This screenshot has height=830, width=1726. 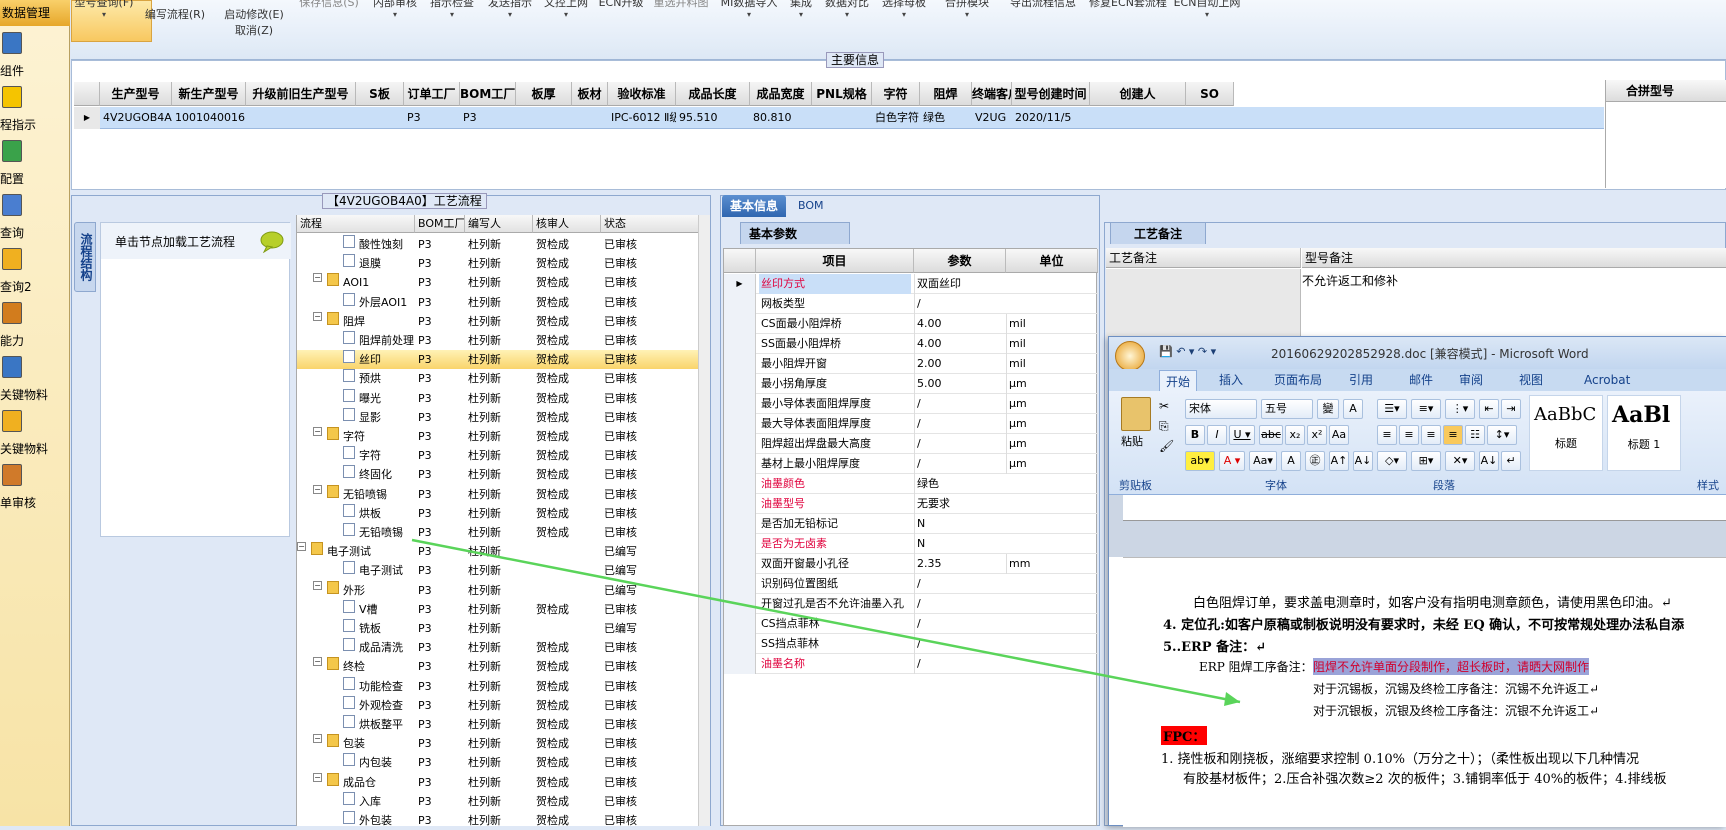 What do you see at coordinates (498, 282) in the screenshot?
I see `tree-row: − AOI1 P3 杜列新 贺检成 已审核` at bounding box center [498, 282].